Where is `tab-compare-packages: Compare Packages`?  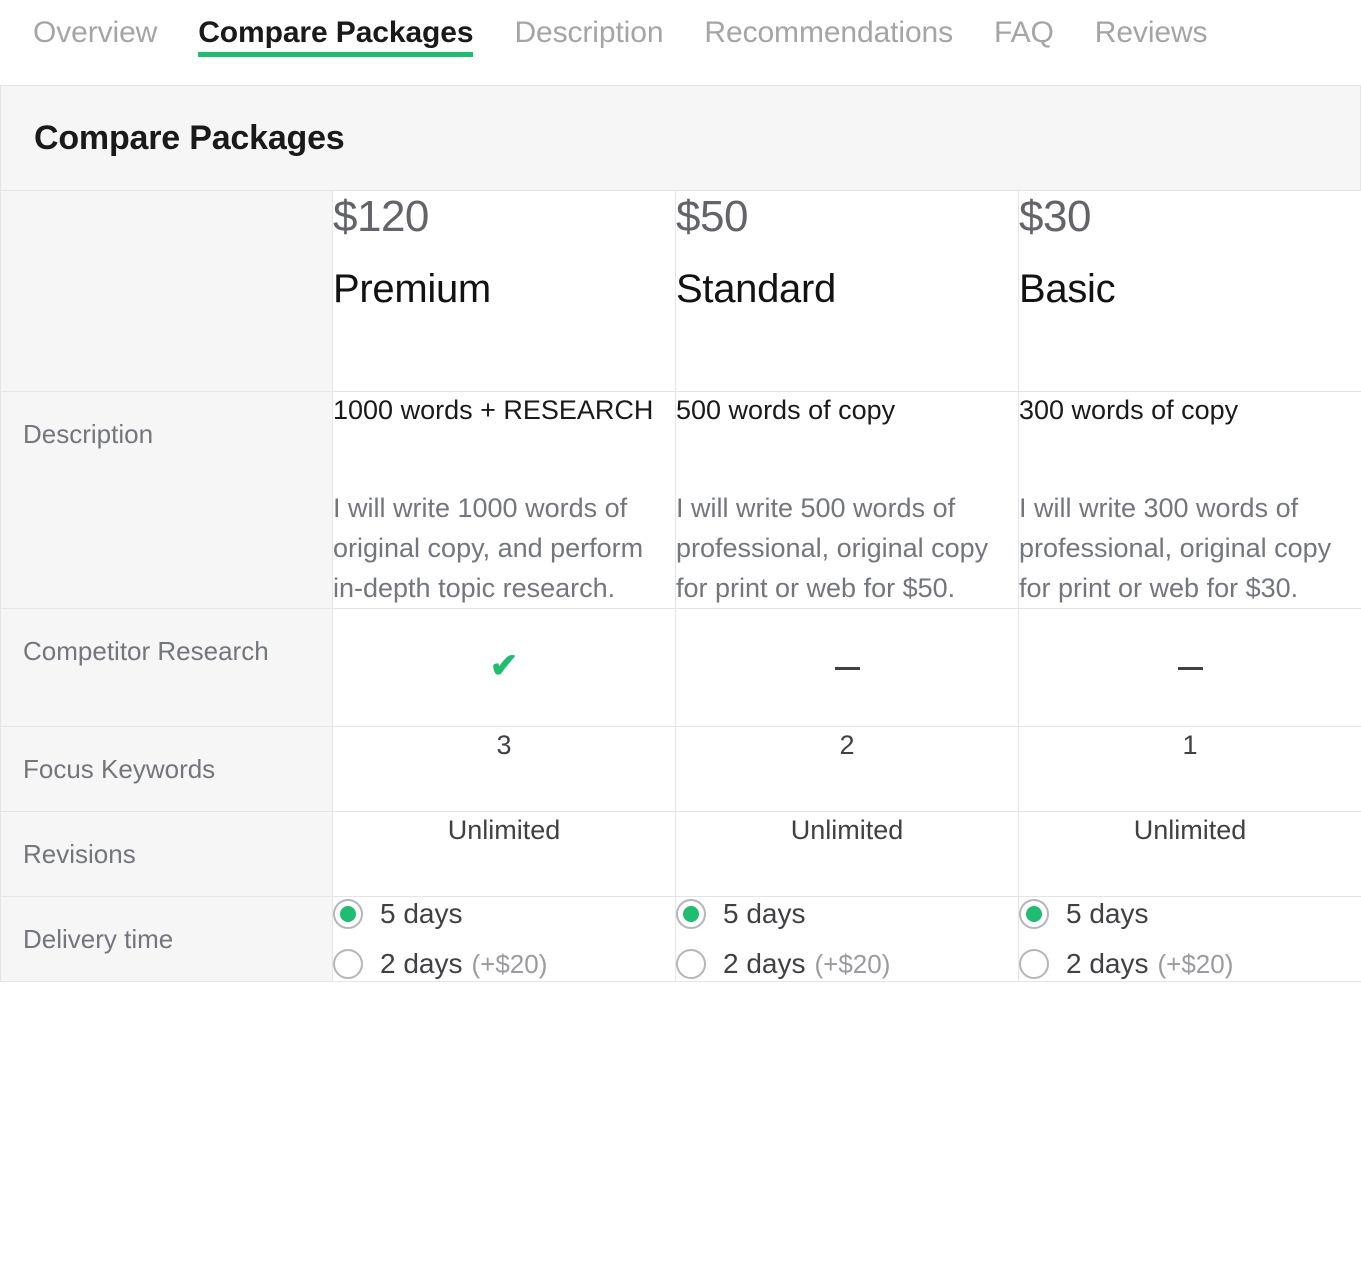
tab-compare-packages: Compare Packages is located at coordinates (336, 28).